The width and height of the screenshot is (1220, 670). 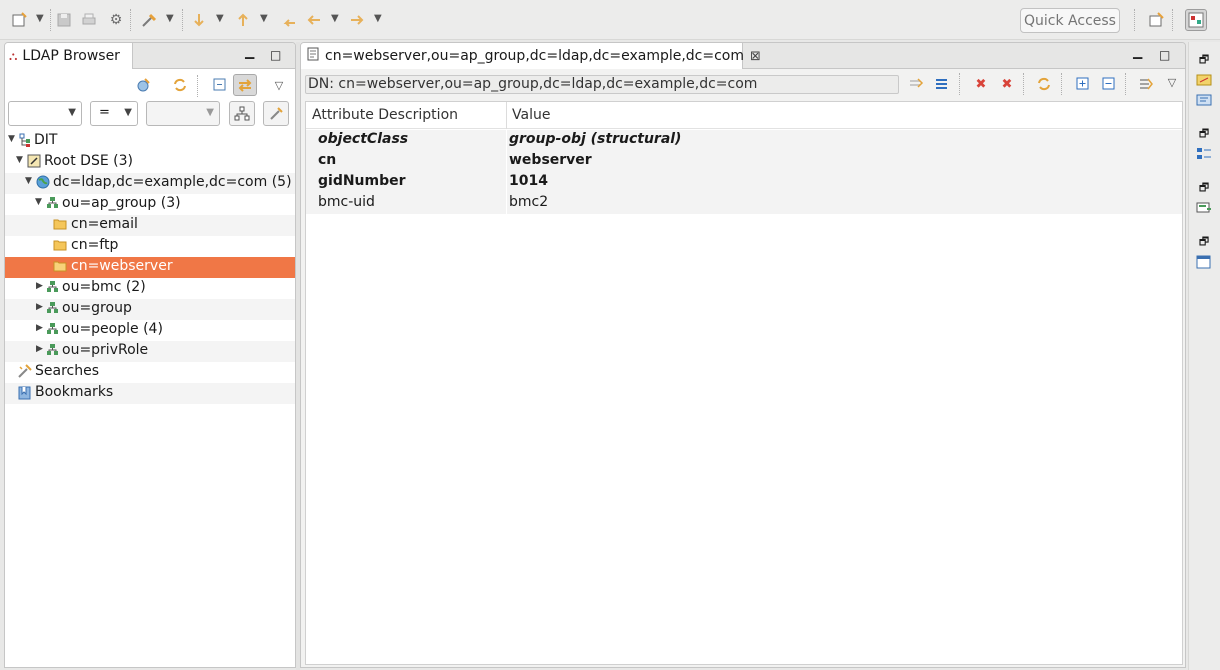 What do you see at coordinates (1204, 154) in the screenshot?
I see `outline-icon` at bounding box center [1204, 154].